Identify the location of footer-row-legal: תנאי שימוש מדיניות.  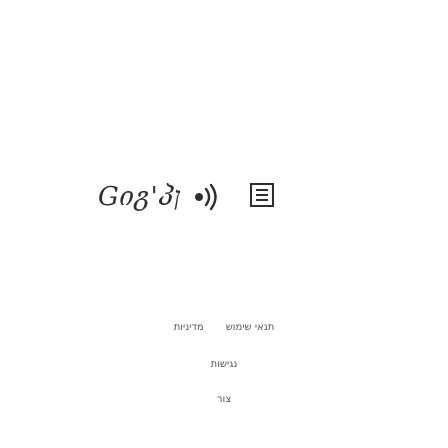
(224, 327).